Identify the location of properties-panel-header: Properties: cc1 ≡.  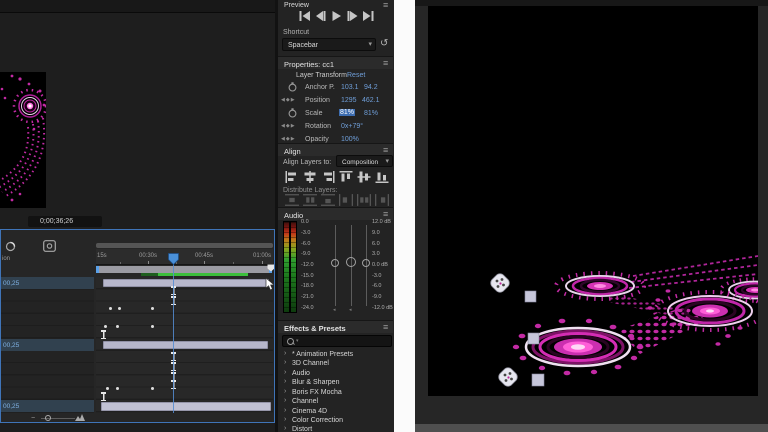
(335, 62).